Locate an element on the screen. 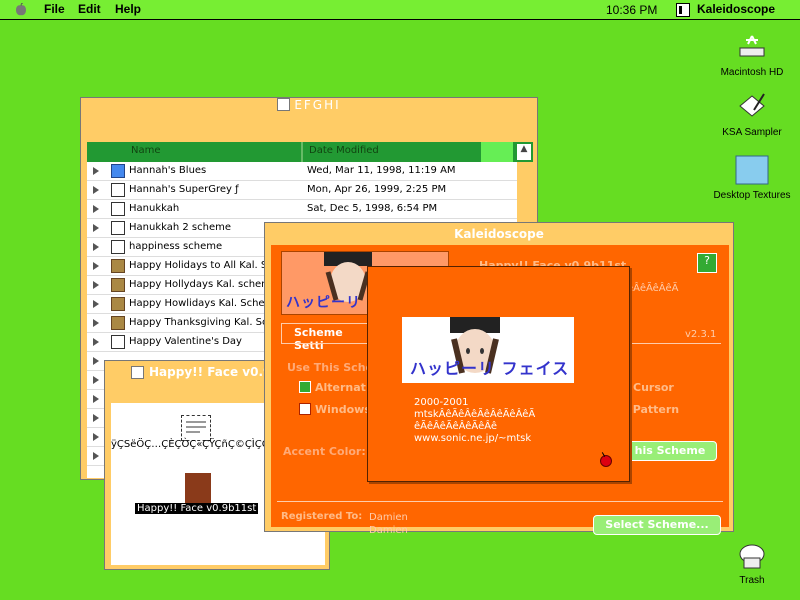 This screenshot has height=600, width=800. registered-to-label: Registered To: is located at coordinates (322, 516).